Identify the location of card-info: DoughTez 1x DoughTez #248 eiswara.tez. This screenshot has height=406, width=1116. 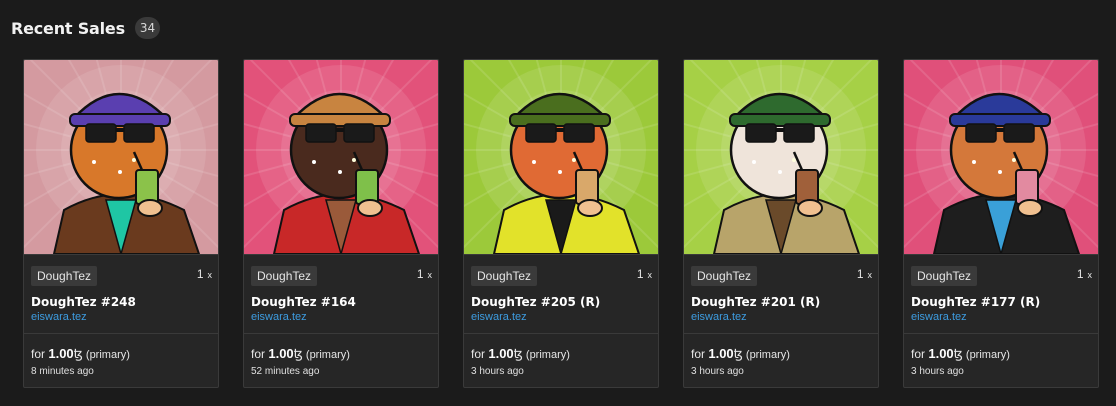
(121, 294).